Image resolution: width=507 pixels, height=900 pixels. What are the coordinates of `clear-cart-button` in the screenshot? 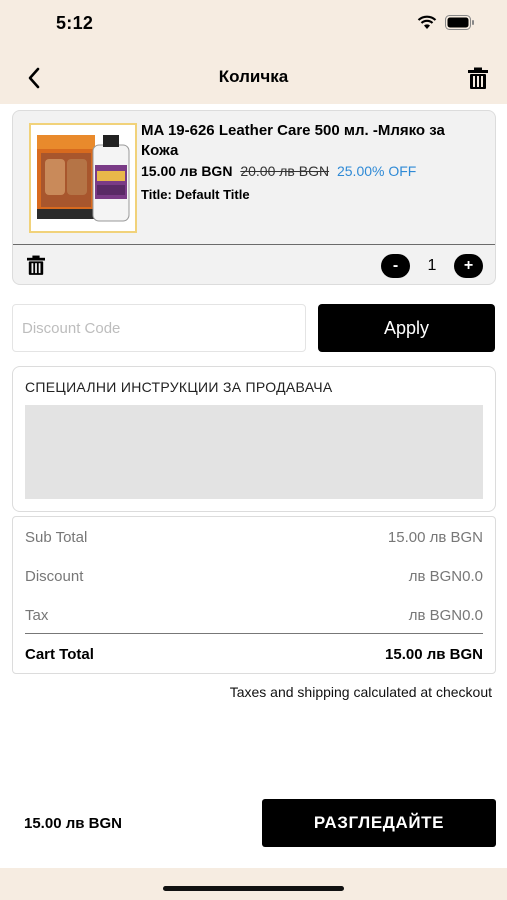 It's located at (478, 78).